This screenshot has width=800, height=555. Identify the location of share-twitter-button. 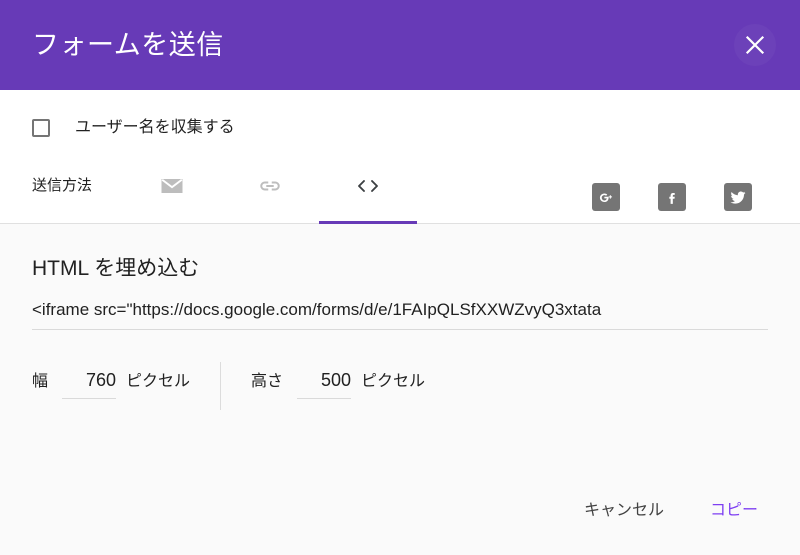
(738, 197).